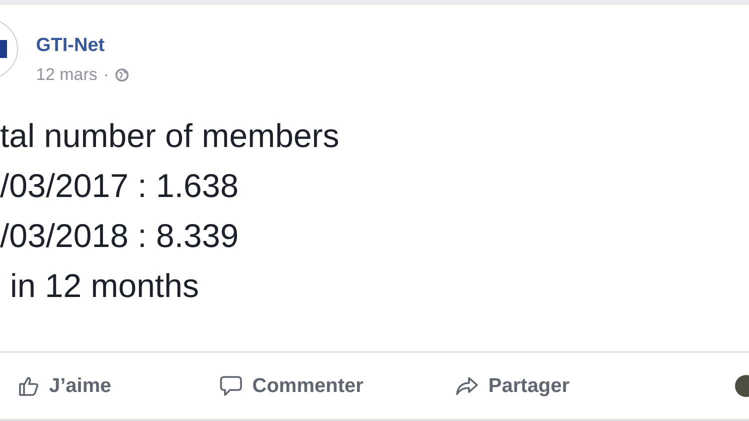 This screenshot has width=749, height=421. What do you see at coordinates (120, 186) in the screenshot?
I see `post-text-line: /03/2017 : 1.638` at bounding box center [120, 186].